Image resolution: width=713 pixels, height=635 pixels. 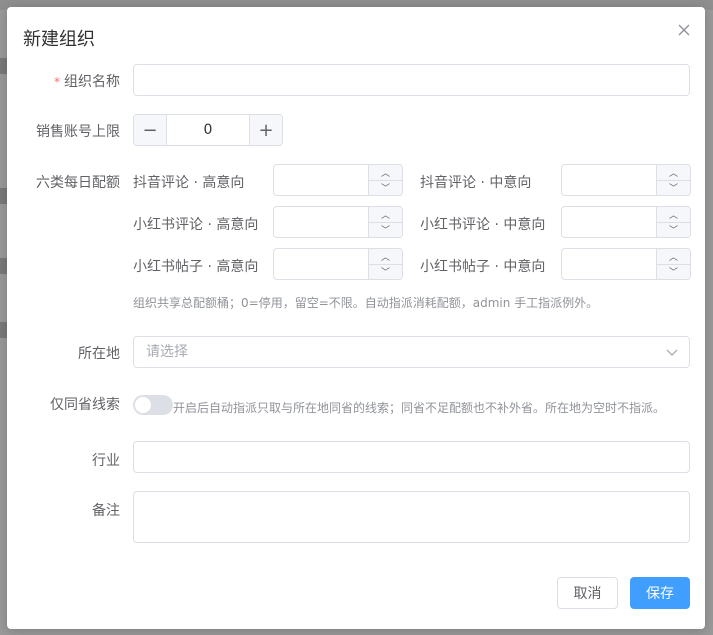 I want to click on location-placeholder: 请选择, so click(x=167, y=352).